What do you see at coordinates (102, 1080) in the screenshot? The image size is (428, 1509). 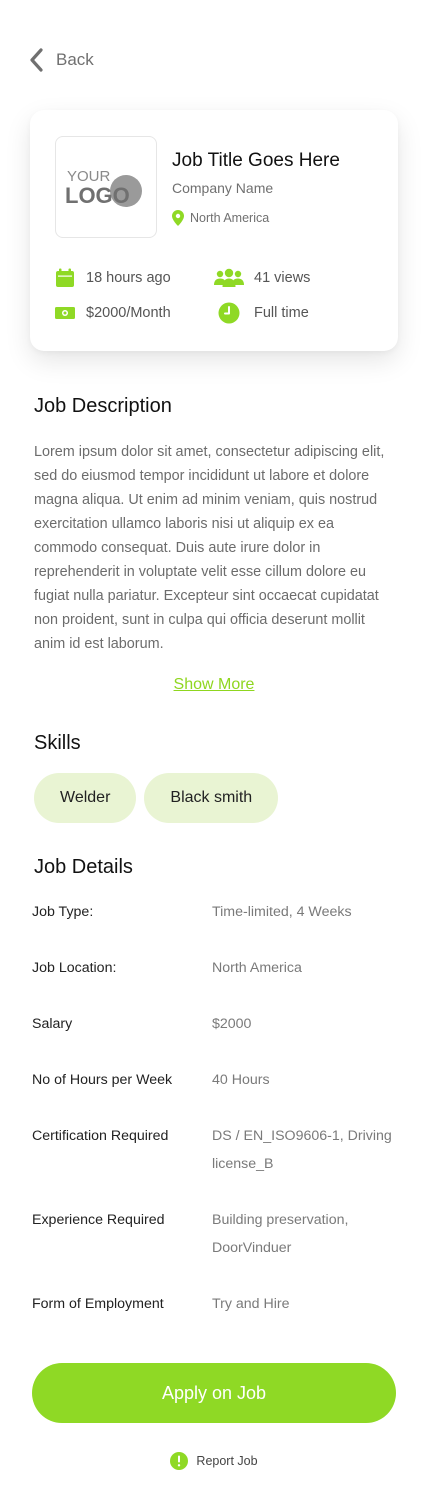 I see `detail-label: No of Hours per Week` at bounding box center [102, 1080].